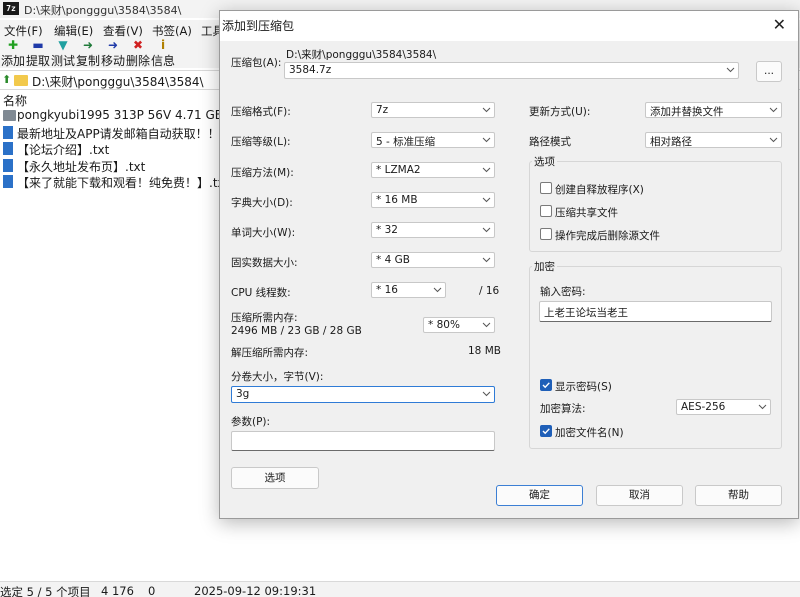  Describe the element at coordinates (713, 140) in the screenshot. I see `path-mode-select: 相对路径` at that location.